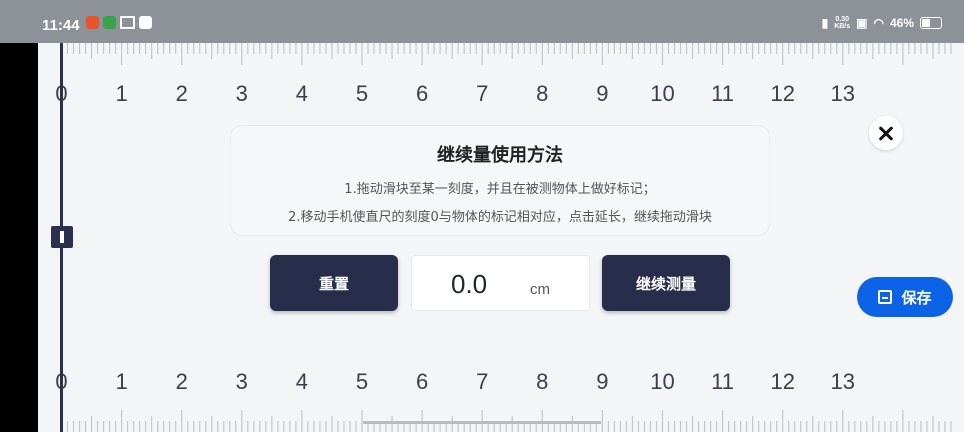  Describe the element at coordinates (901, 23) in the screenshot. I see `battery-text: 46%` at that location.